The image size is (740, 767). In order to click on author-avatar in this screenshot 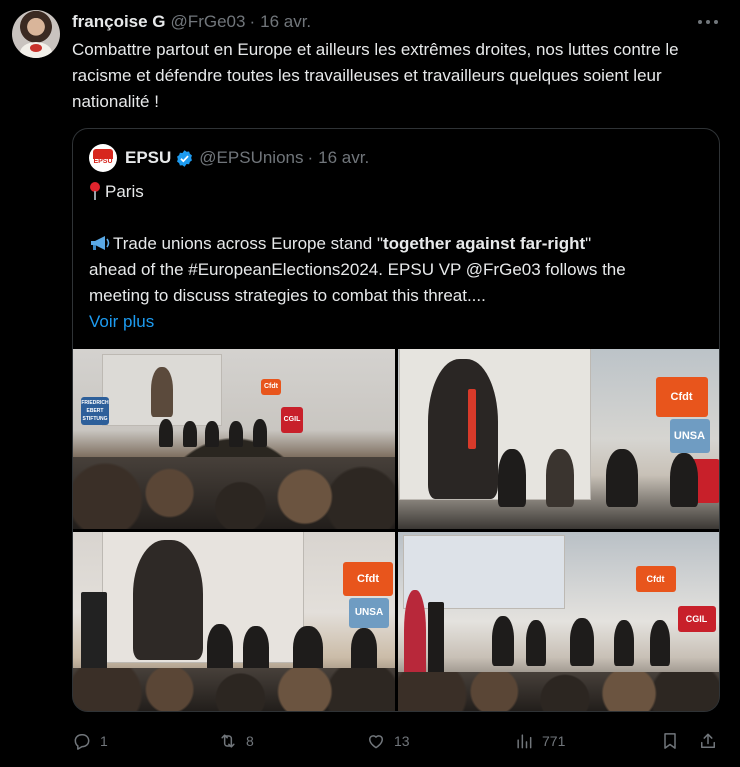, I will do `click(36, 34)`.